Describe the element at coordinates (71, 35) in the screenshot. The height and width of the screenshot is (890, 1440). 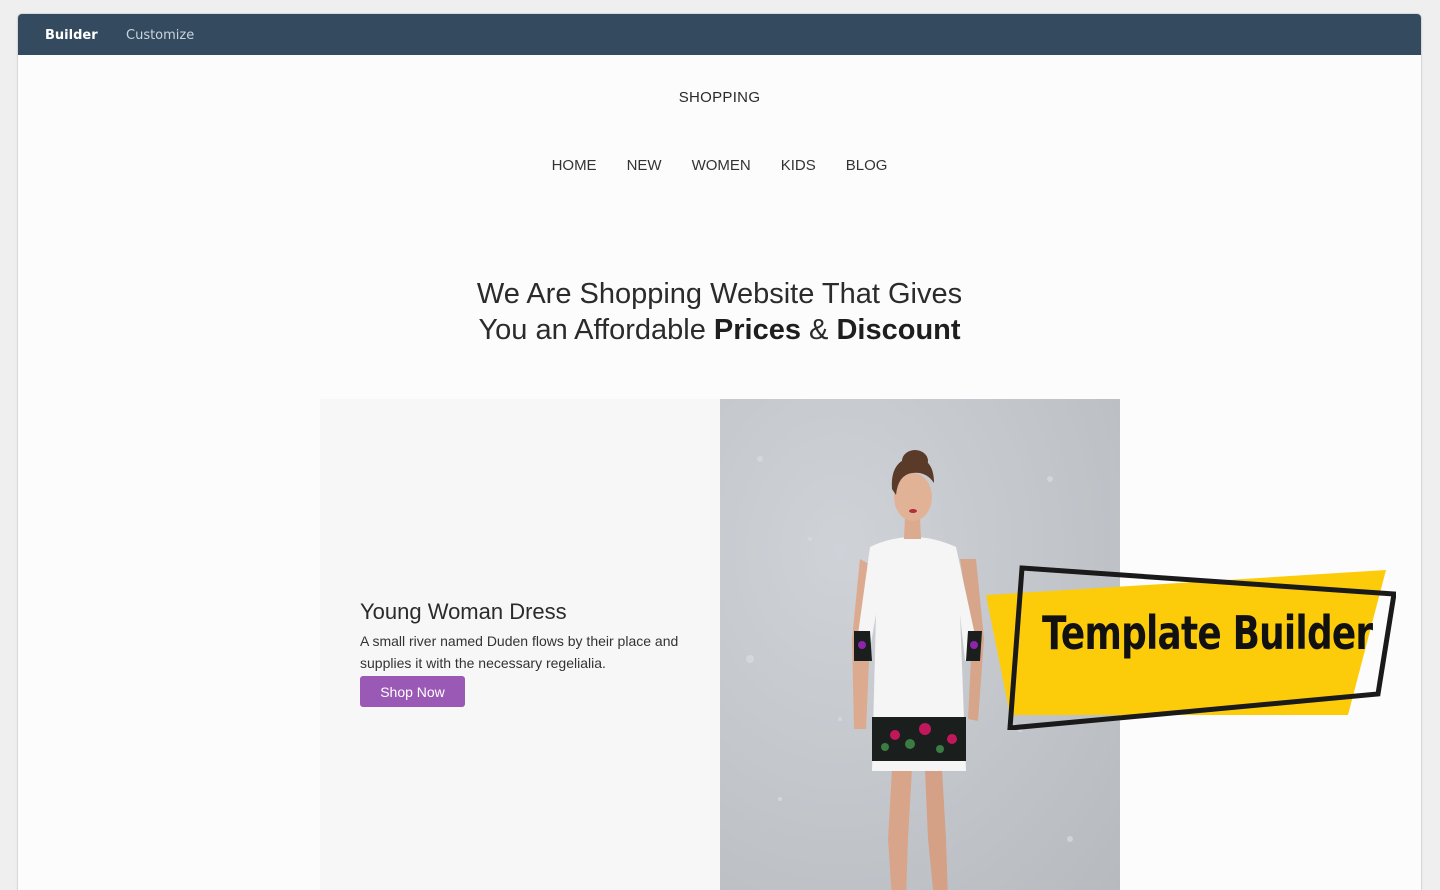
I see `tab-builder: Builder` at that location.